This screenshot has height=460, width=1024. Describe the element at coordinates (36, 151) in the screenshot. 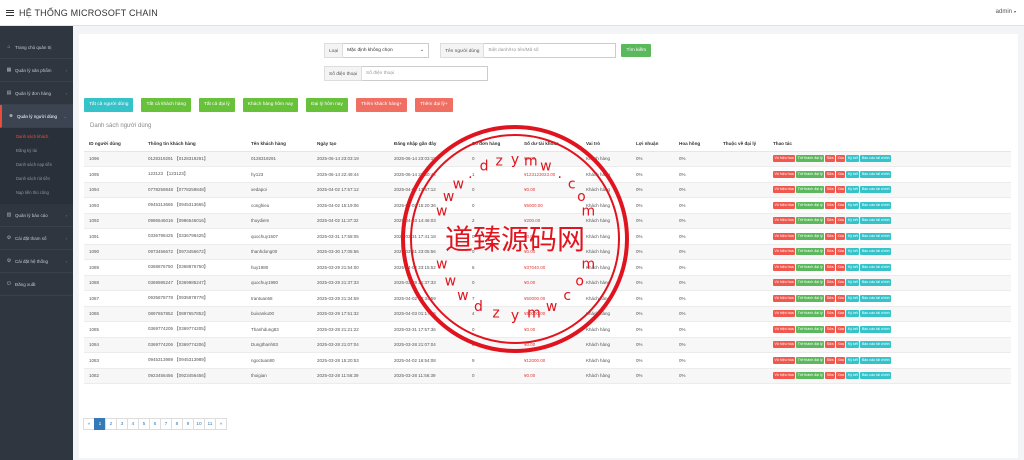

I see `submenu-registration: Đăng ký tài` at that location.